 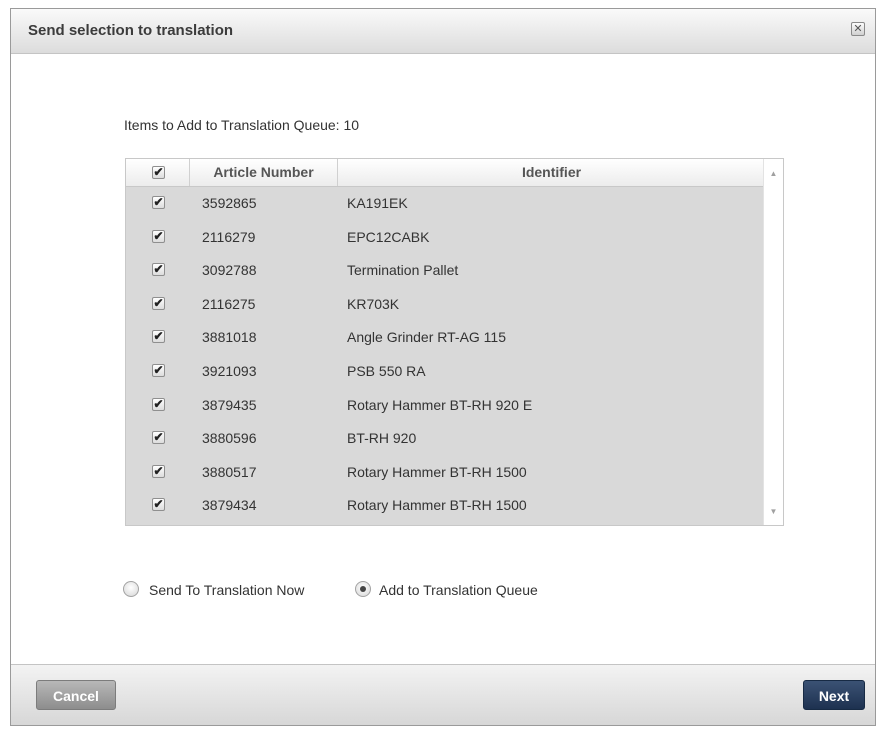 What do you see at coordinates (386, 370) in the screenshot?
I see `identifier-cell: PSB 550 RA` at bounding box center [386, 370].